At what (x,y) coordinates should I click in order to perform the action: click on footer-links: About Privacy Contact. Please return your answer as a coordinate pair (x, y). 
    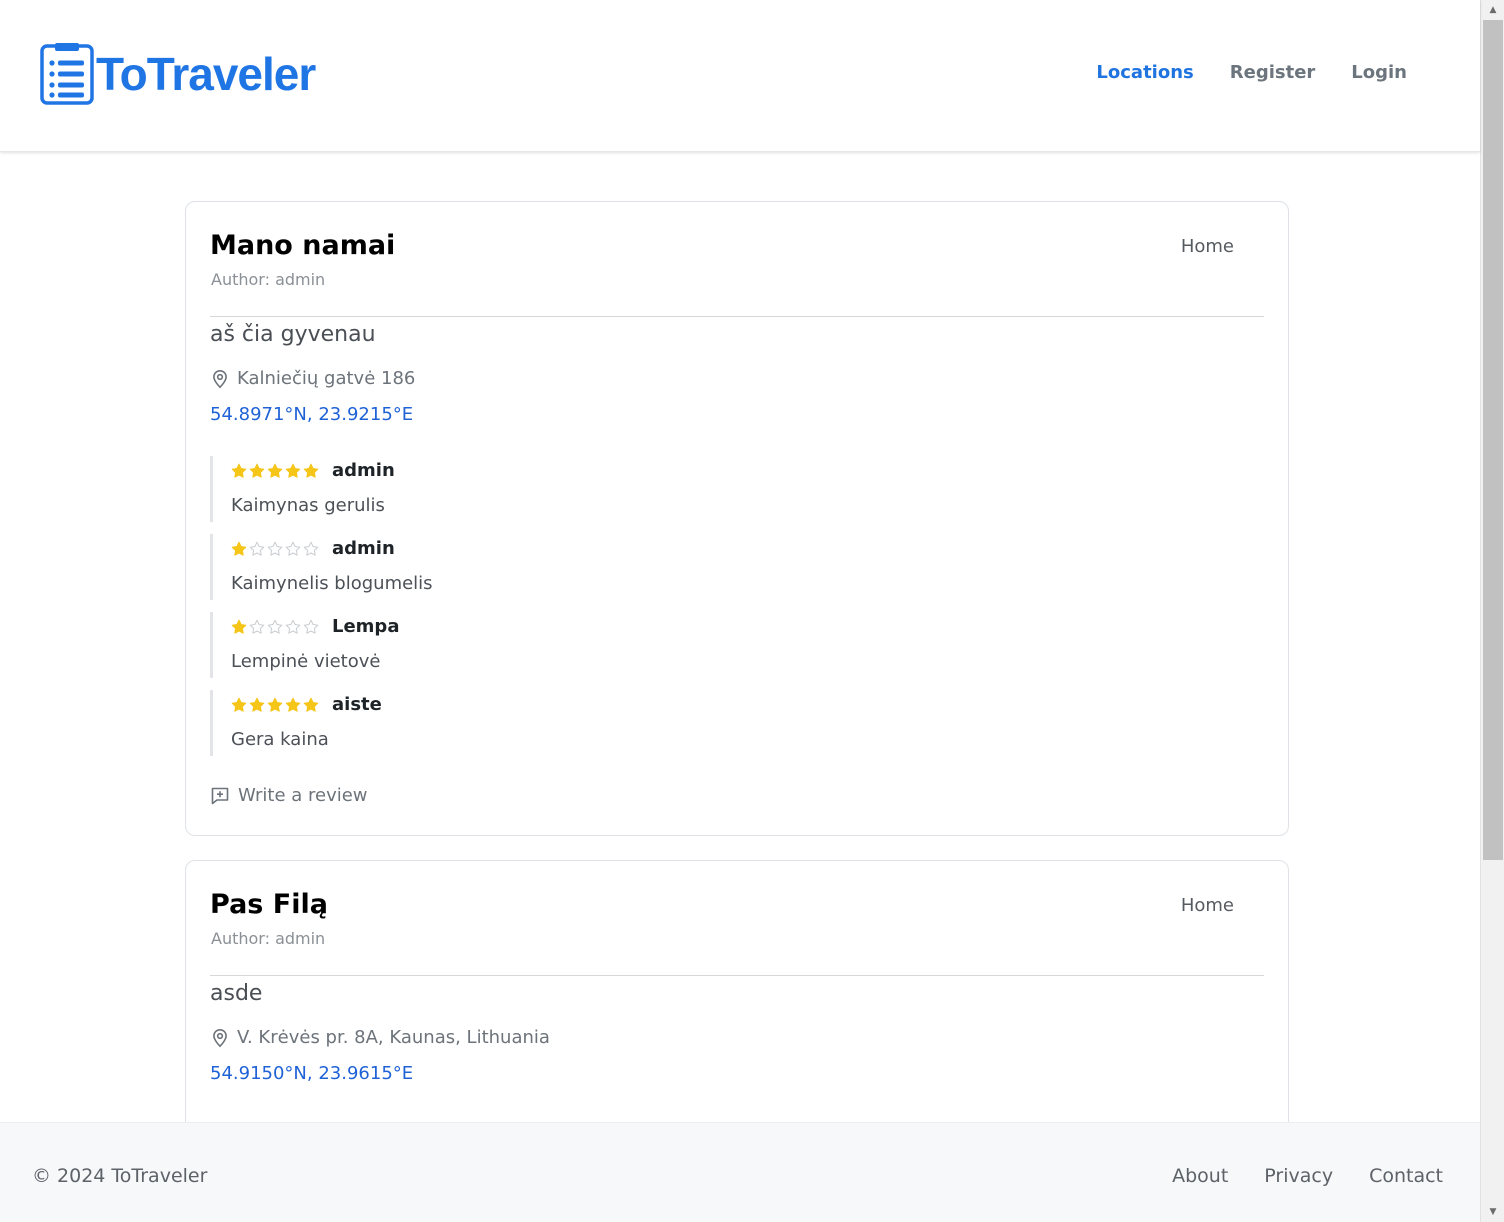
    Looking at the image, I should click on (1307, 1176).